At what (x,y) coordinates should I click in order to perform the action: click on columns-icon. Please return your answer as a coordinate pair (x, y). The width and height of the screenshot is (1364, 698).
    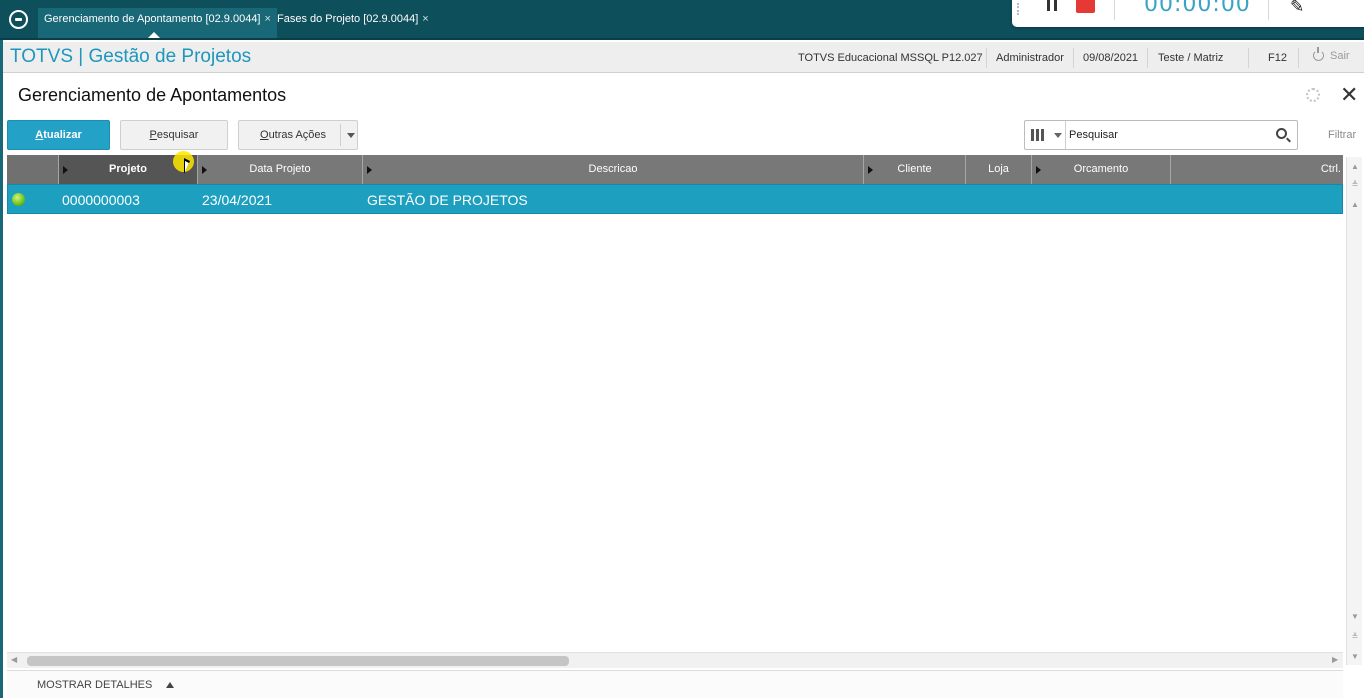
    Looking at the image, I should click on (1039, 135).